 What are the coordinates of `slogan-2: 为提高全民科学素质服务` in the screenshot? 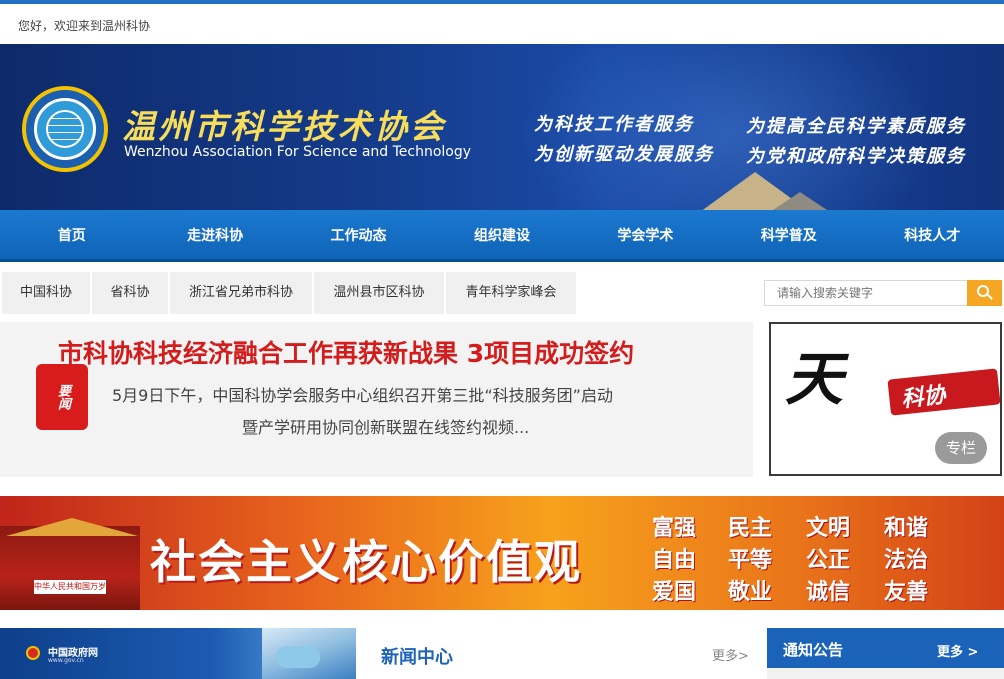 It's located at (856, 126).